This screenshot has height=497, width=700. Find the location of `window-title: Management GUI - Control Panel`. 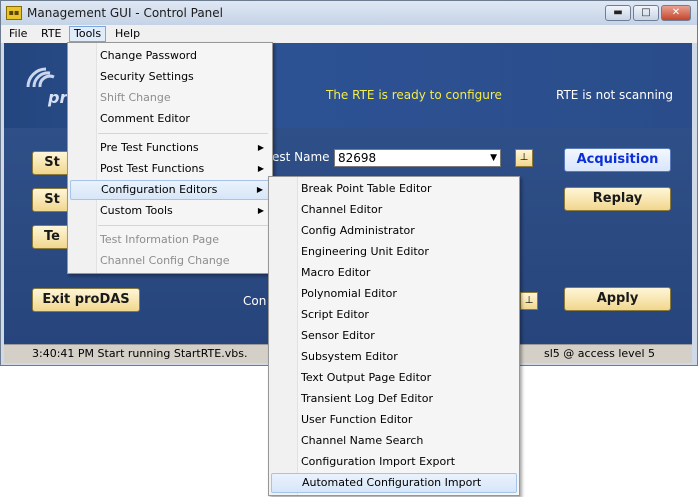

window-title: Management GUI - Control Panel is located at coordinates (125, 13).